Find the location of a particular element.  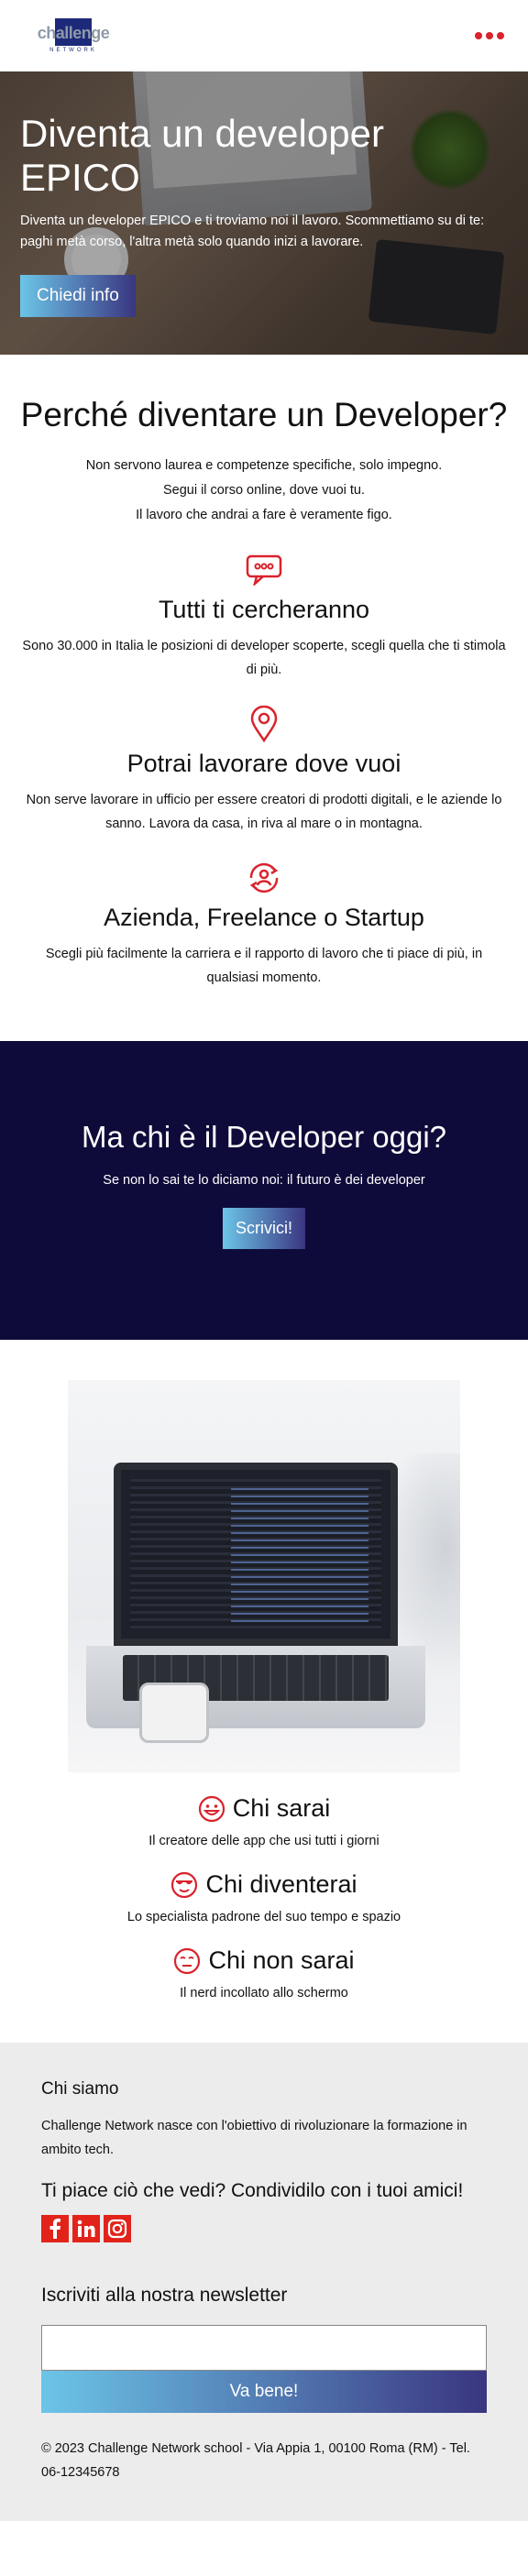

logo-subtitle: NETWORK is located at coordinates (73, 50).